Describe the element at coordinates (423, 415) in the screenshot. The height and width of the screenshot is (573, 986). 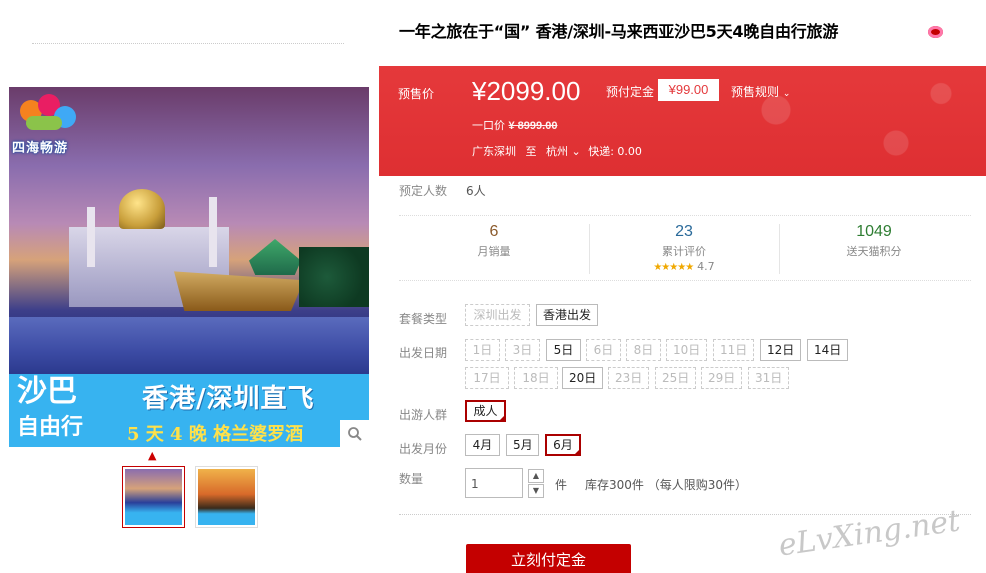
I see `people-label: 出游人群` at that location.